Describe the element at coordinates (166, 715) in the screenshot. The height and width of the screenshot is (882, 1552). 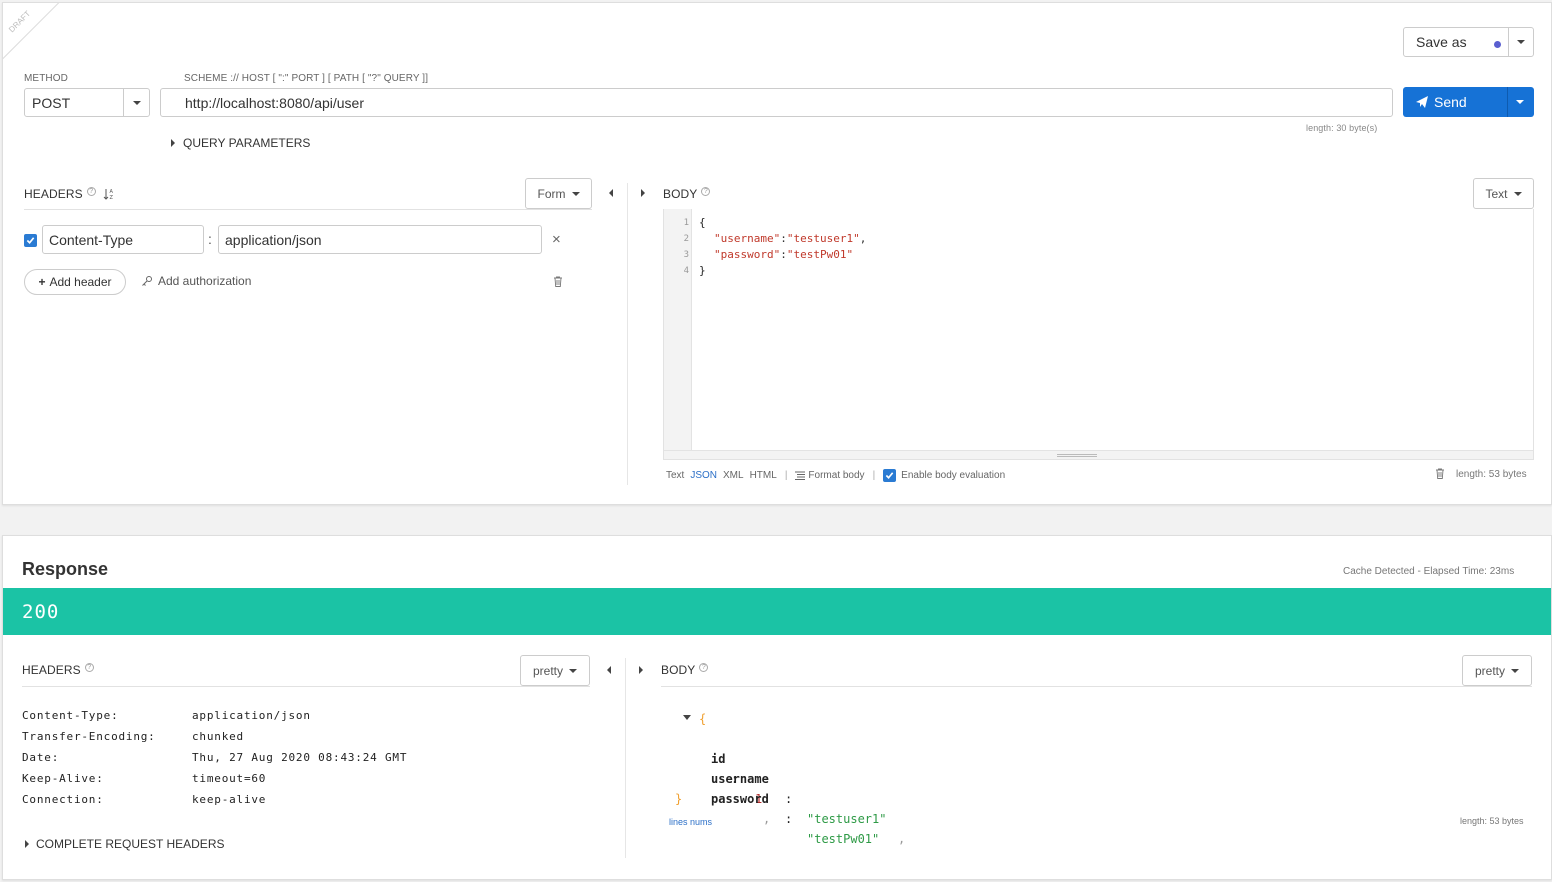
I see `response-header-row: Content-Type: application/json` at that location.